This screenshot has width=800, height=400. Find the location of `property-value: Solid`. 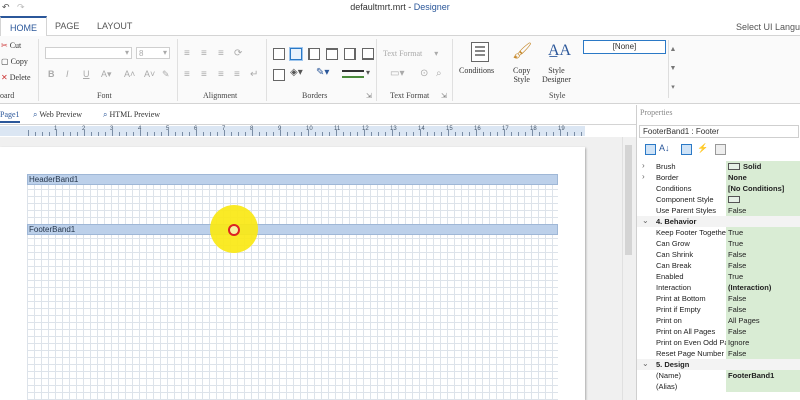

property-value: Solid is located at coordinates (763, 166).